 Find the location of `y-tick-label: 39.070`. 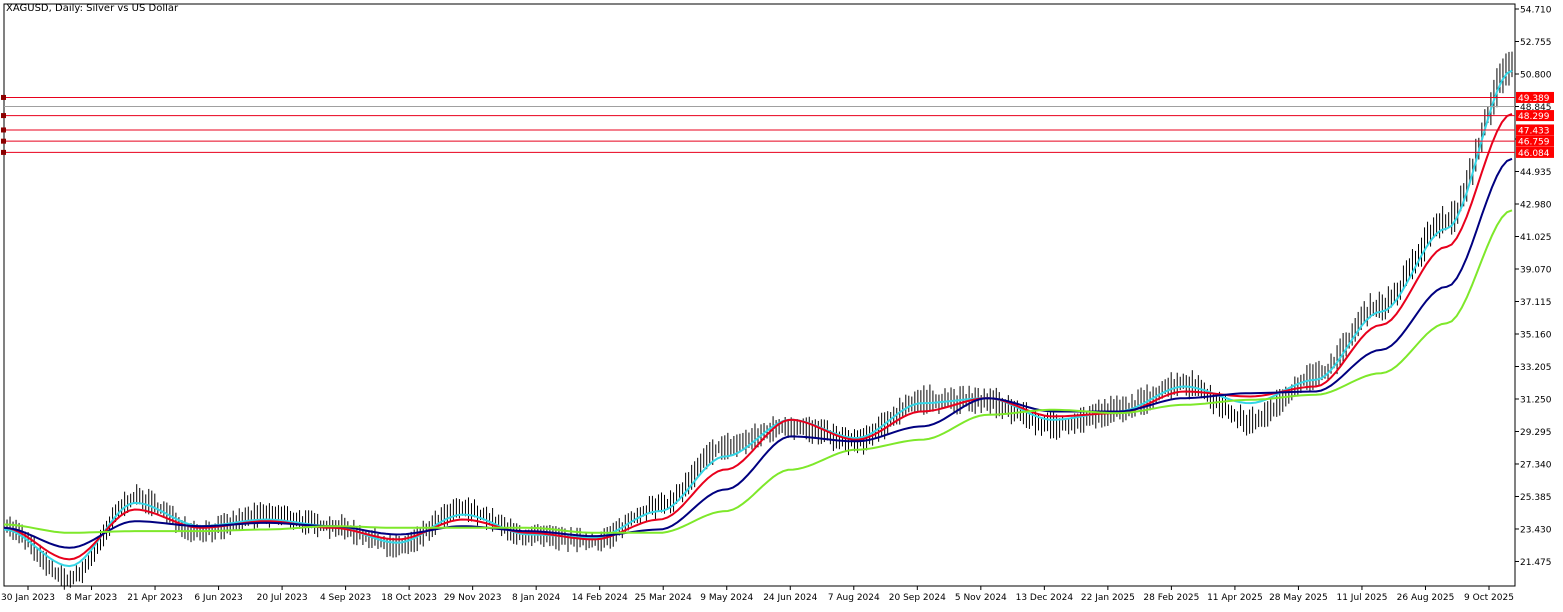

y-tick-label: 39.070 is located at coordinates (1536, 270).